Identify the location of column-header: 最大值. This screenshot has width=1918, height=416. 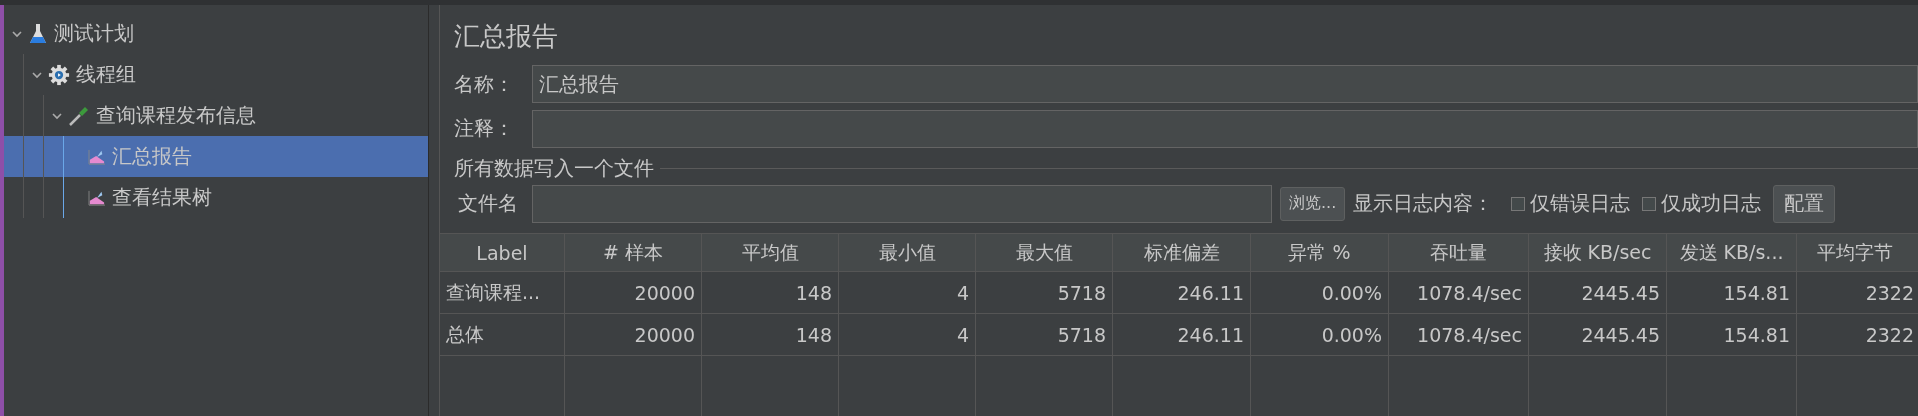
(1044, 252).